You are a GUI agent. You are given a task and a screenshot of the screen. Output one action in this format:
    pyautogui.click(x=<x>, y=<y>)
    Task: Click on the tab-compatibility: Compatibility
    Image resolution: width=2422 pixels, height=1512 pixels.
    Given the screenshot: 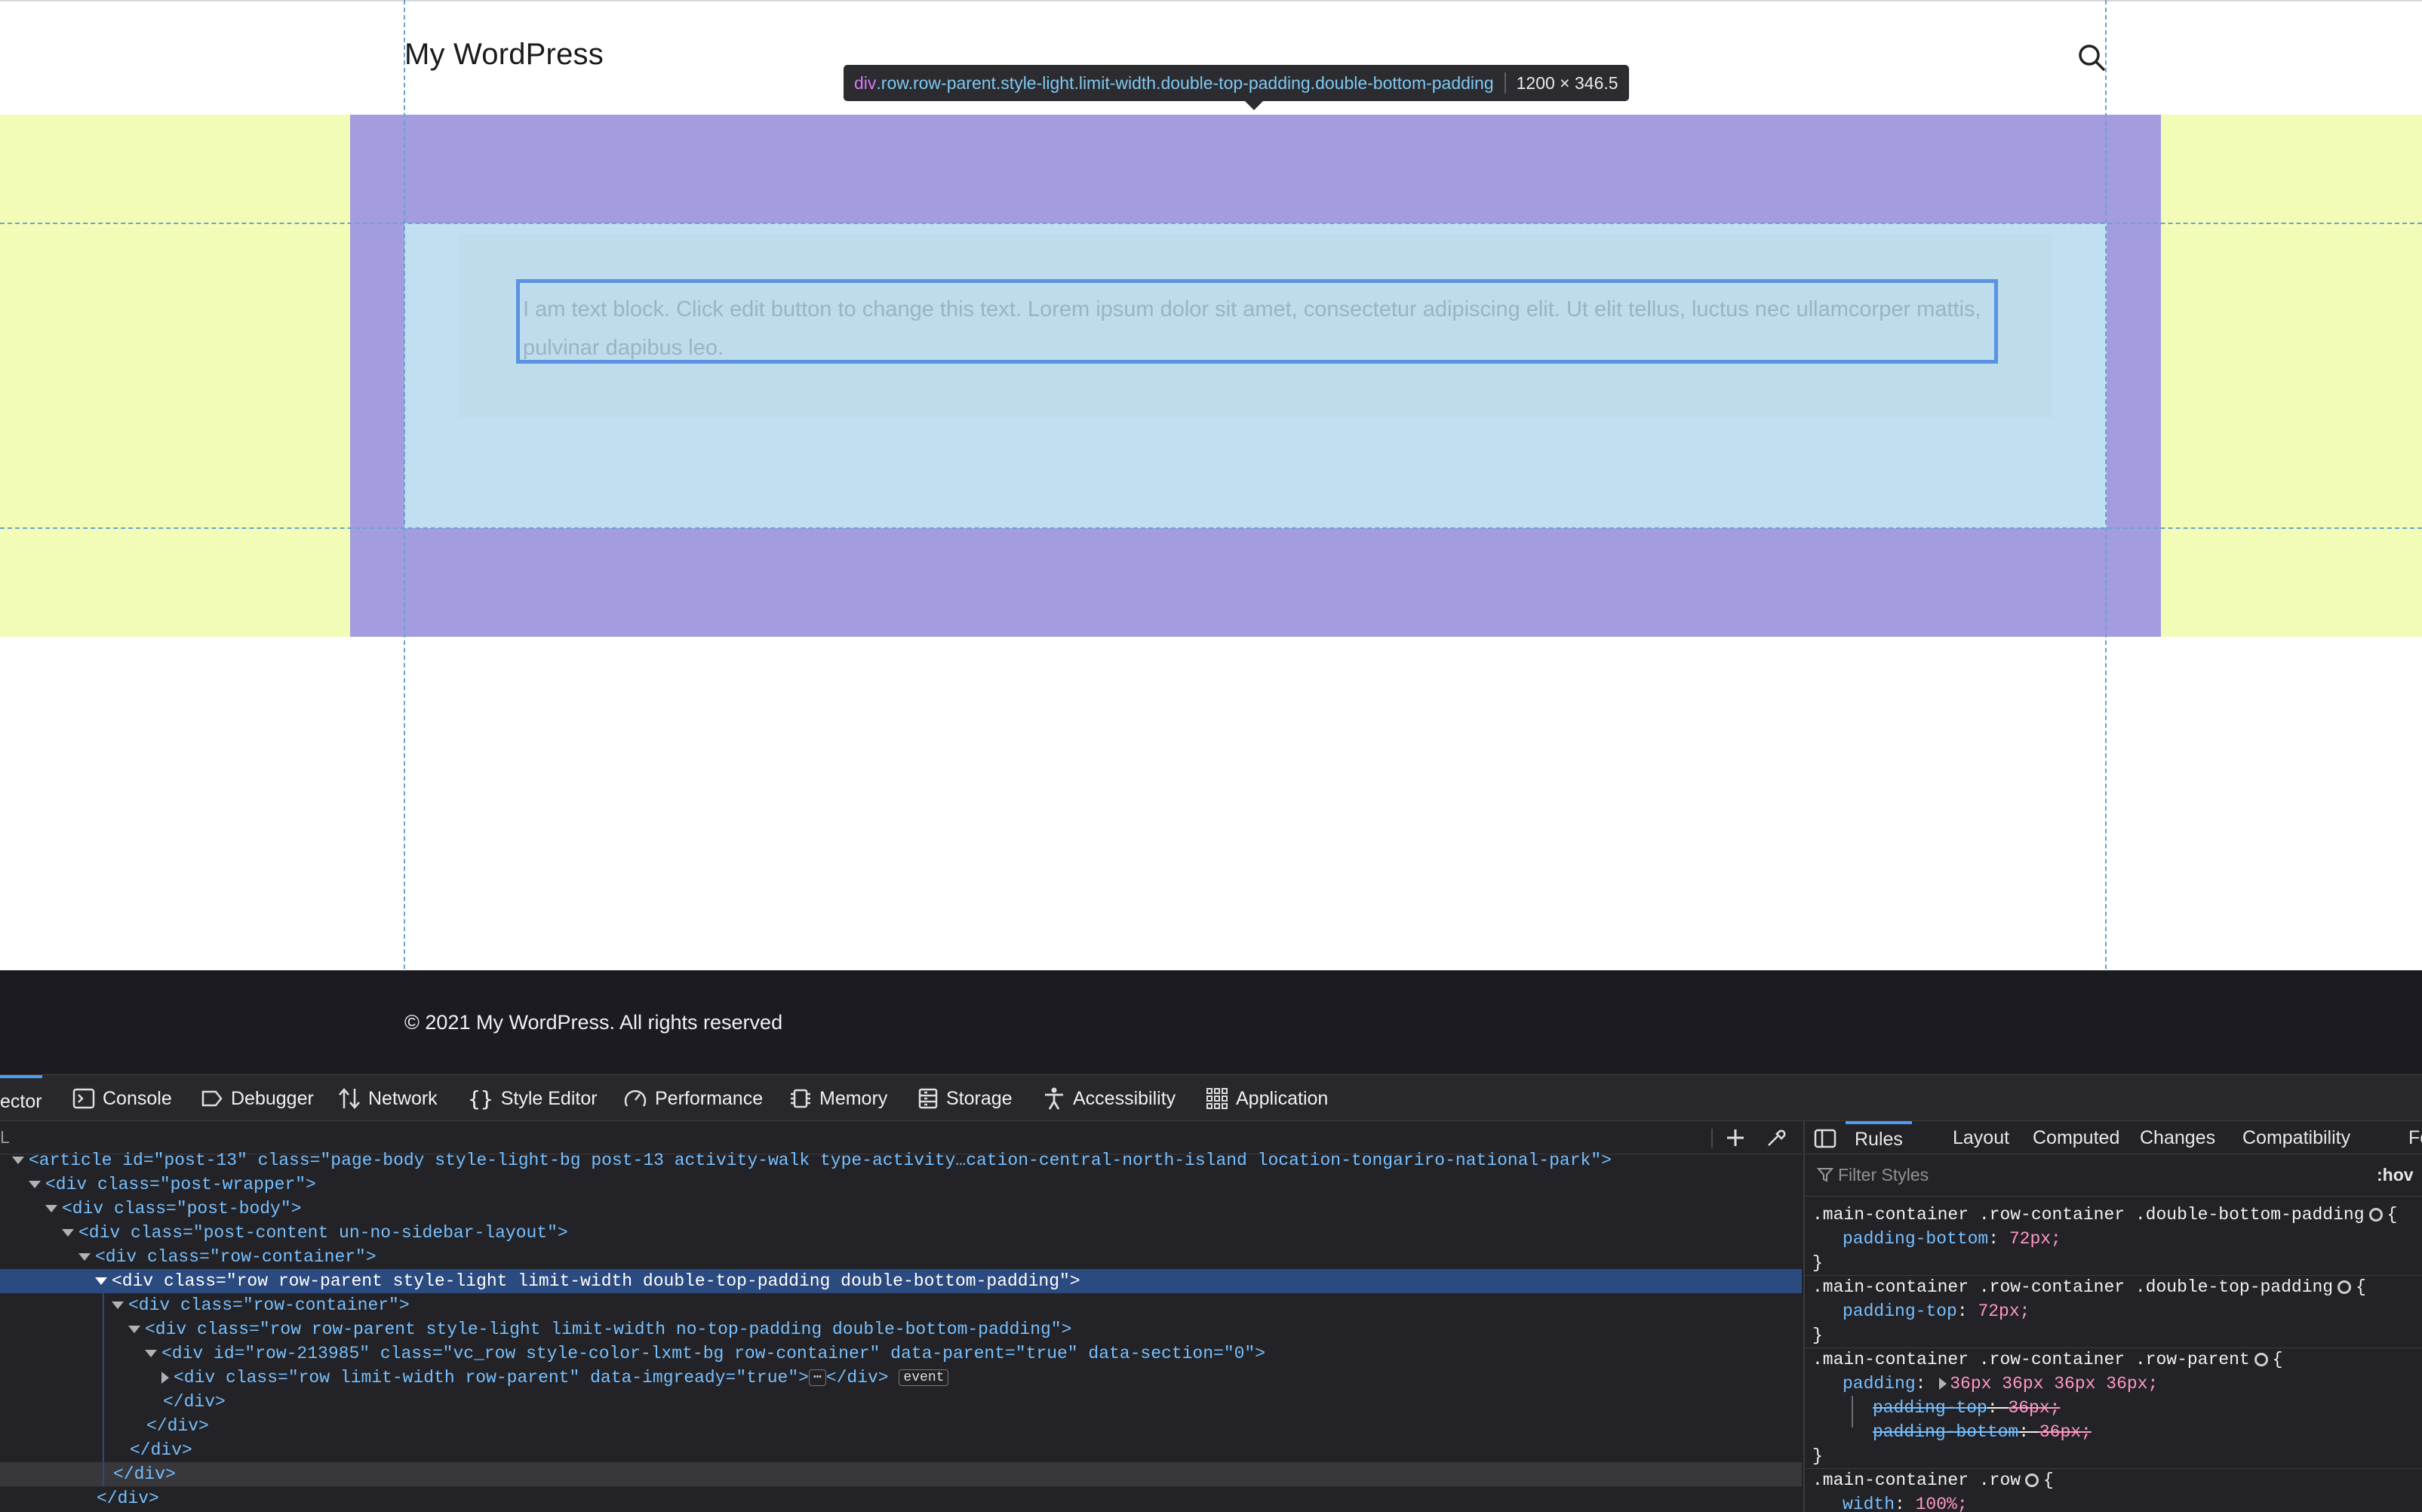 What is the action you would take?
    pyautogui.click(x=2296, y=1137)
    